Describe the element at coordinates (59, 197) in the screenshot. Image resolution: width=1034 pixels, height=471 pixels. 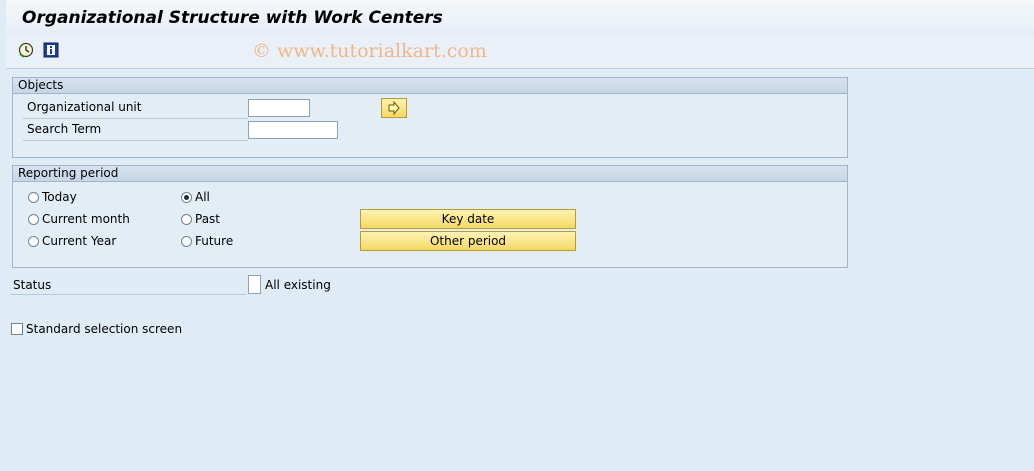
I see `radio-today-label: Today` at that location.